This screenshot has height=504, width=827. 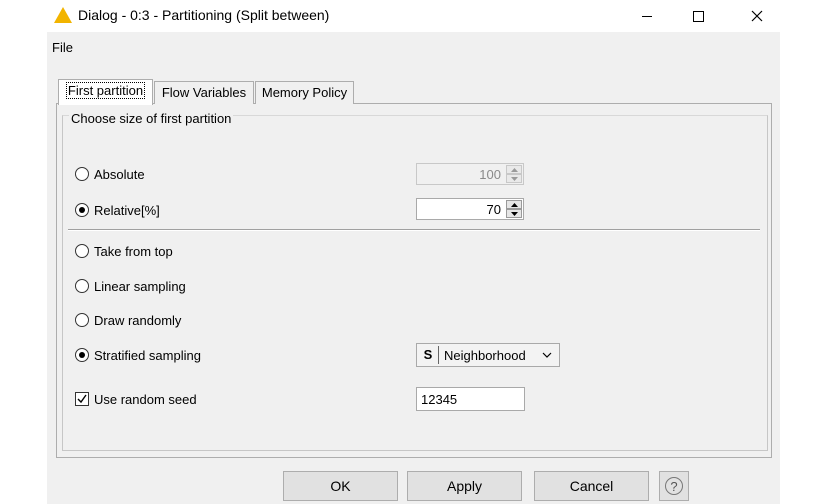 I want to click on absolute-increment-button, so click(x=514, y=169).